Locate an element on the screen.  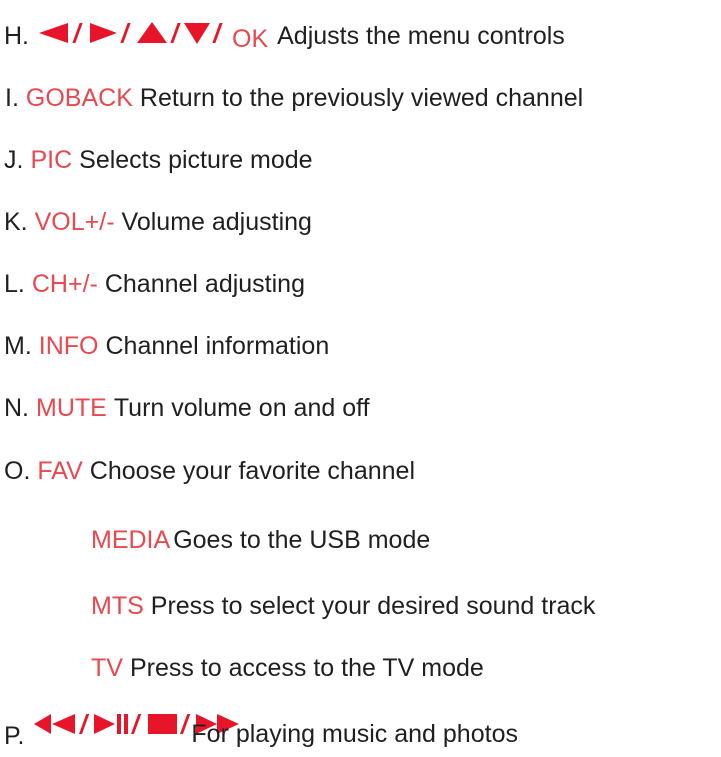
list-item: P. For playing music and photos is located at coordinates (302, 731).